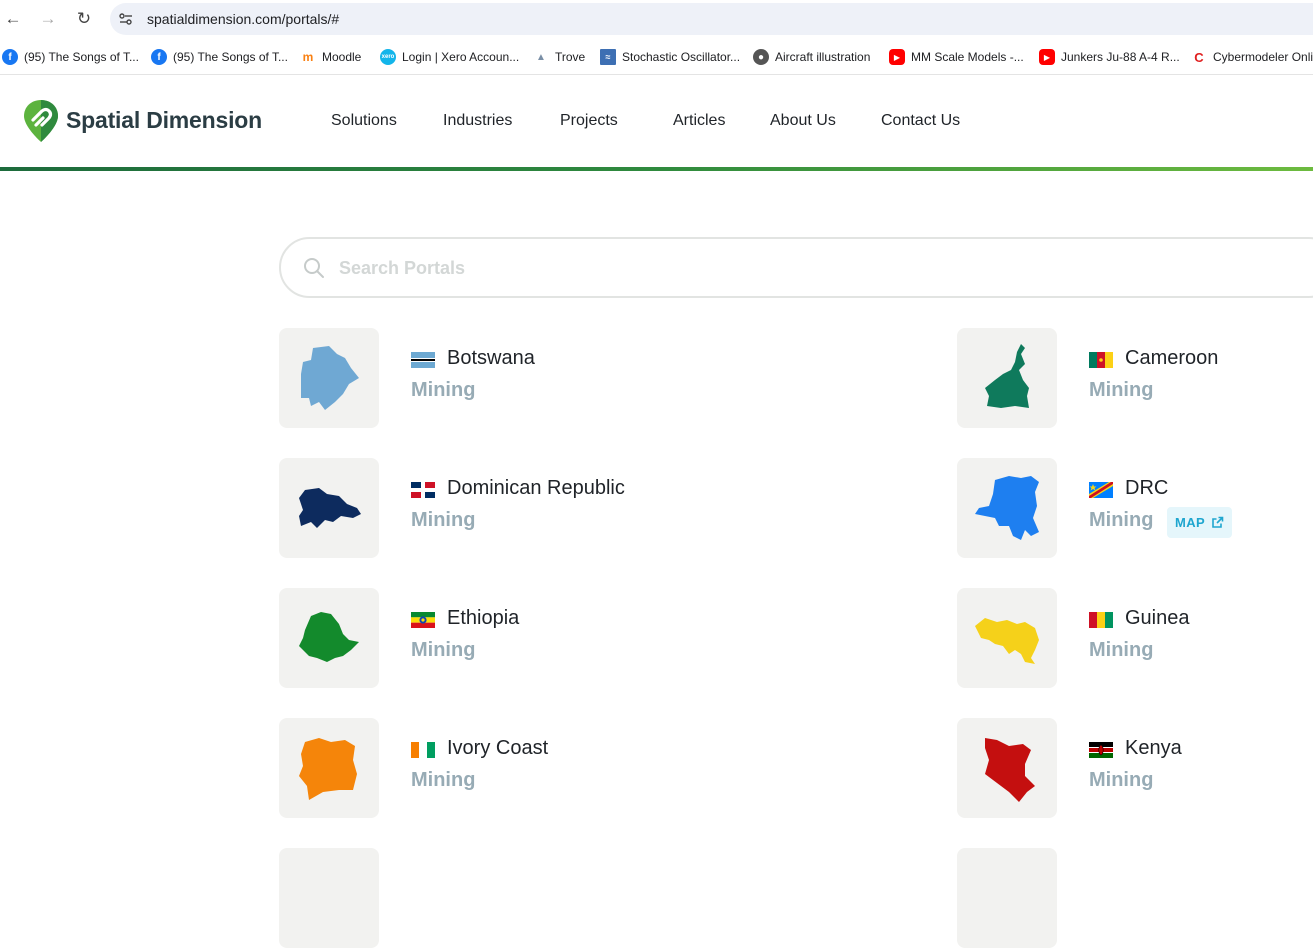  I want to click on bookmark-item: C Cybermodeler Onli, so click(1252, 57).